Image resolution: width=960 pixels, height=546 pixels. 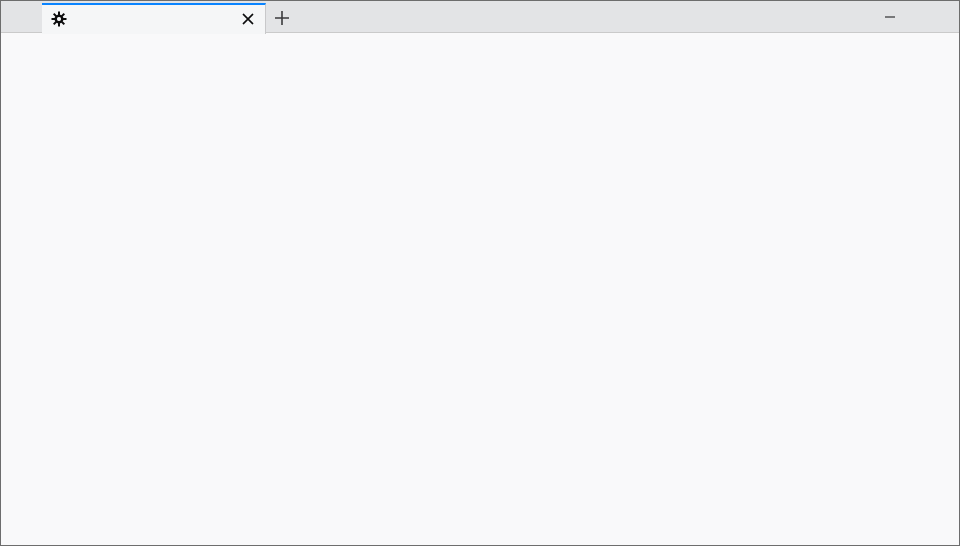 I want to click on gear-icon, so click(x=59, y=19).